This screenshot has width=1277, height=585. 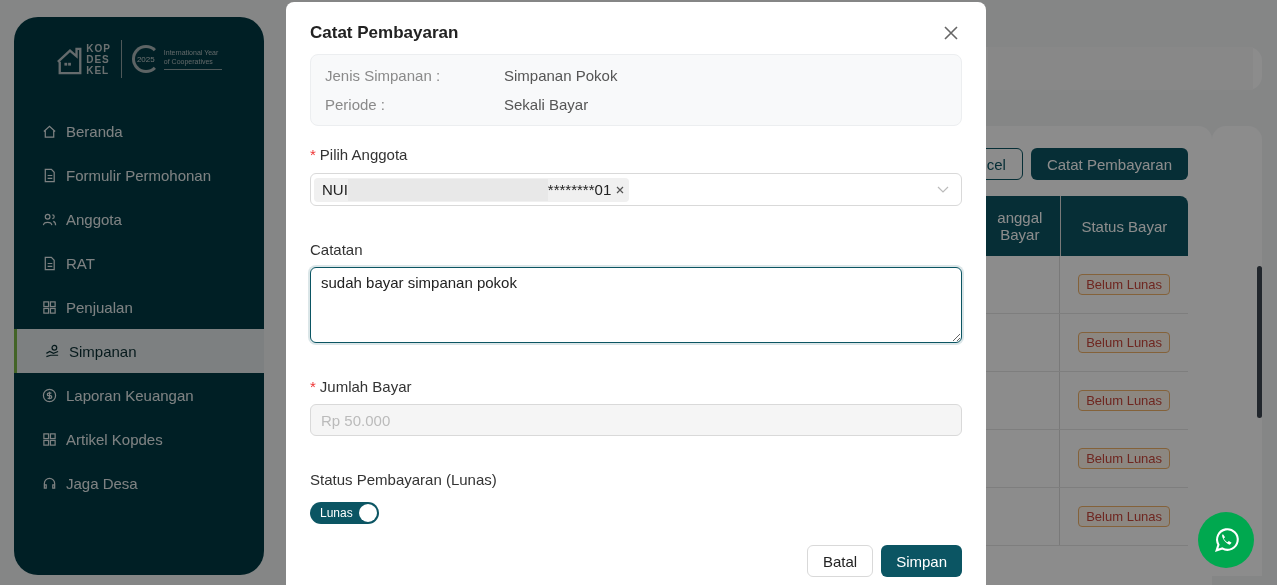 I want to click on chevron-down-icon, so click(x=943, y=189).